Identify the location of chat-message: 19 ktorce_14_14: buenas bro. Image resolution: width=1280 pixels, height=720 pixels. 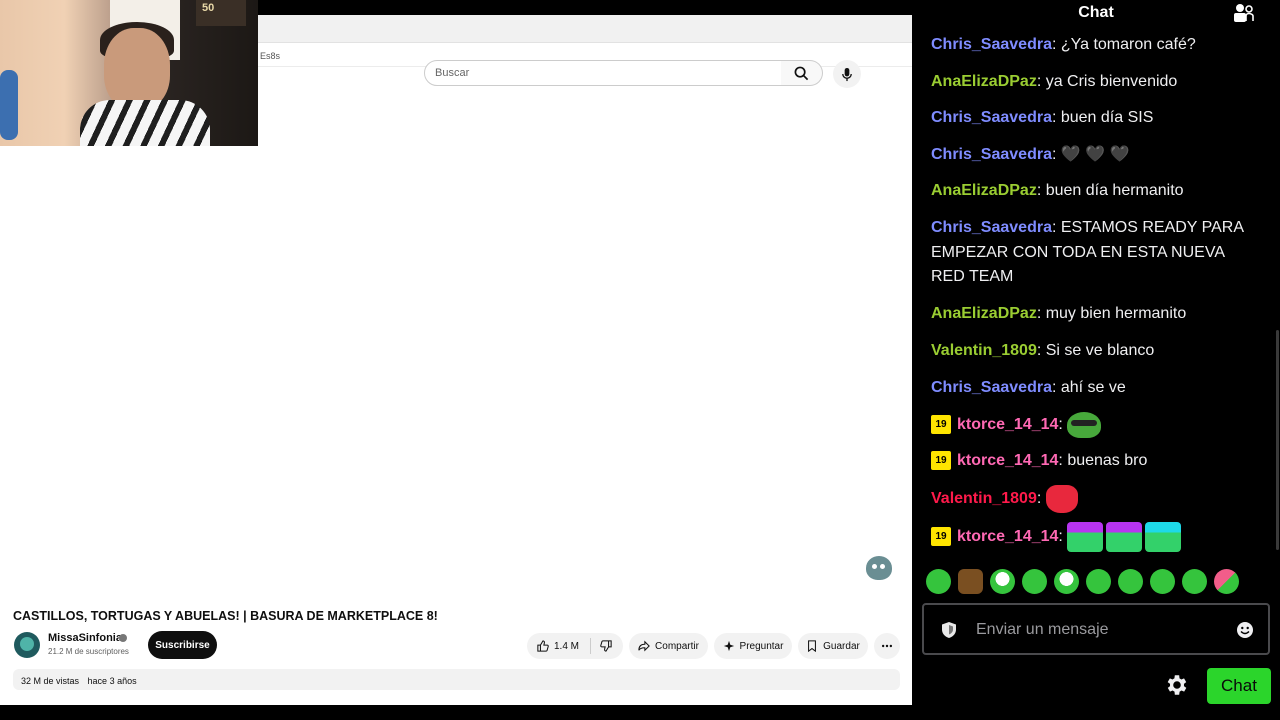
(1096, 461).